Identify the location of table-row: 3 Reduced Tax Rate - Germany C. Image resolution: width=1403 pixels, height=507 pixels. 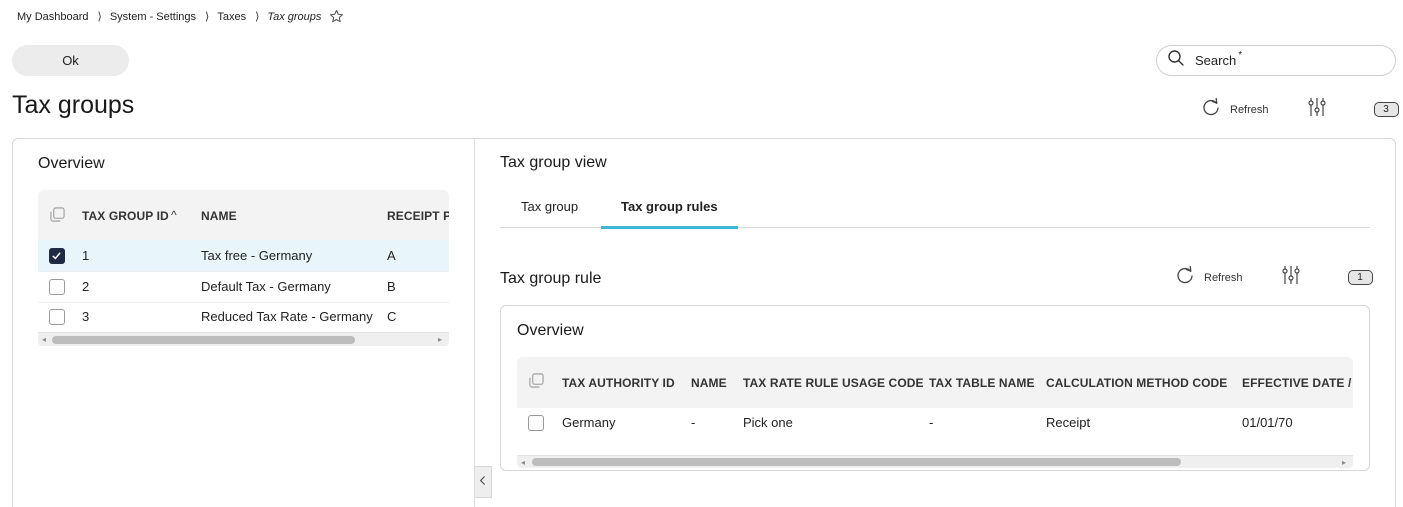
(243, 317).